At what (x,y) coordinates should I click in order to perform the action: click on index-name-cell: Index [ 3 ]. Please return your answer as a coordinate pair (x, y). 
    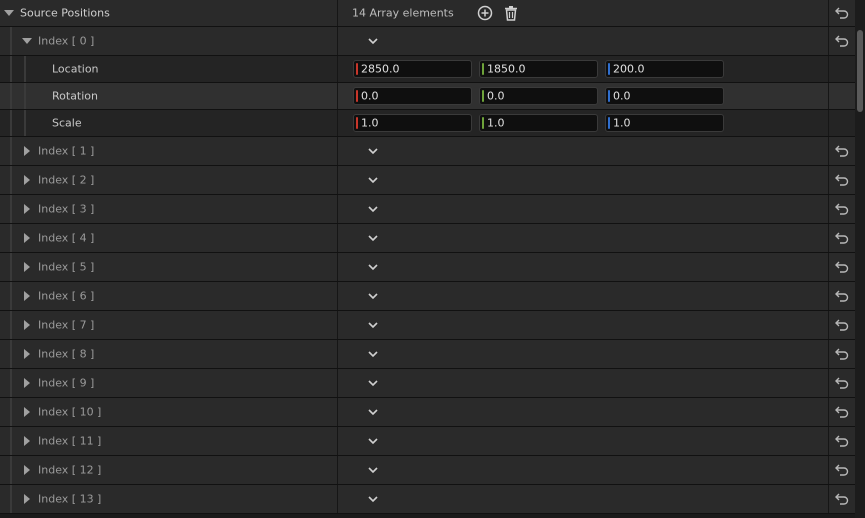
    Looking at the image, I should click on (169, 209).